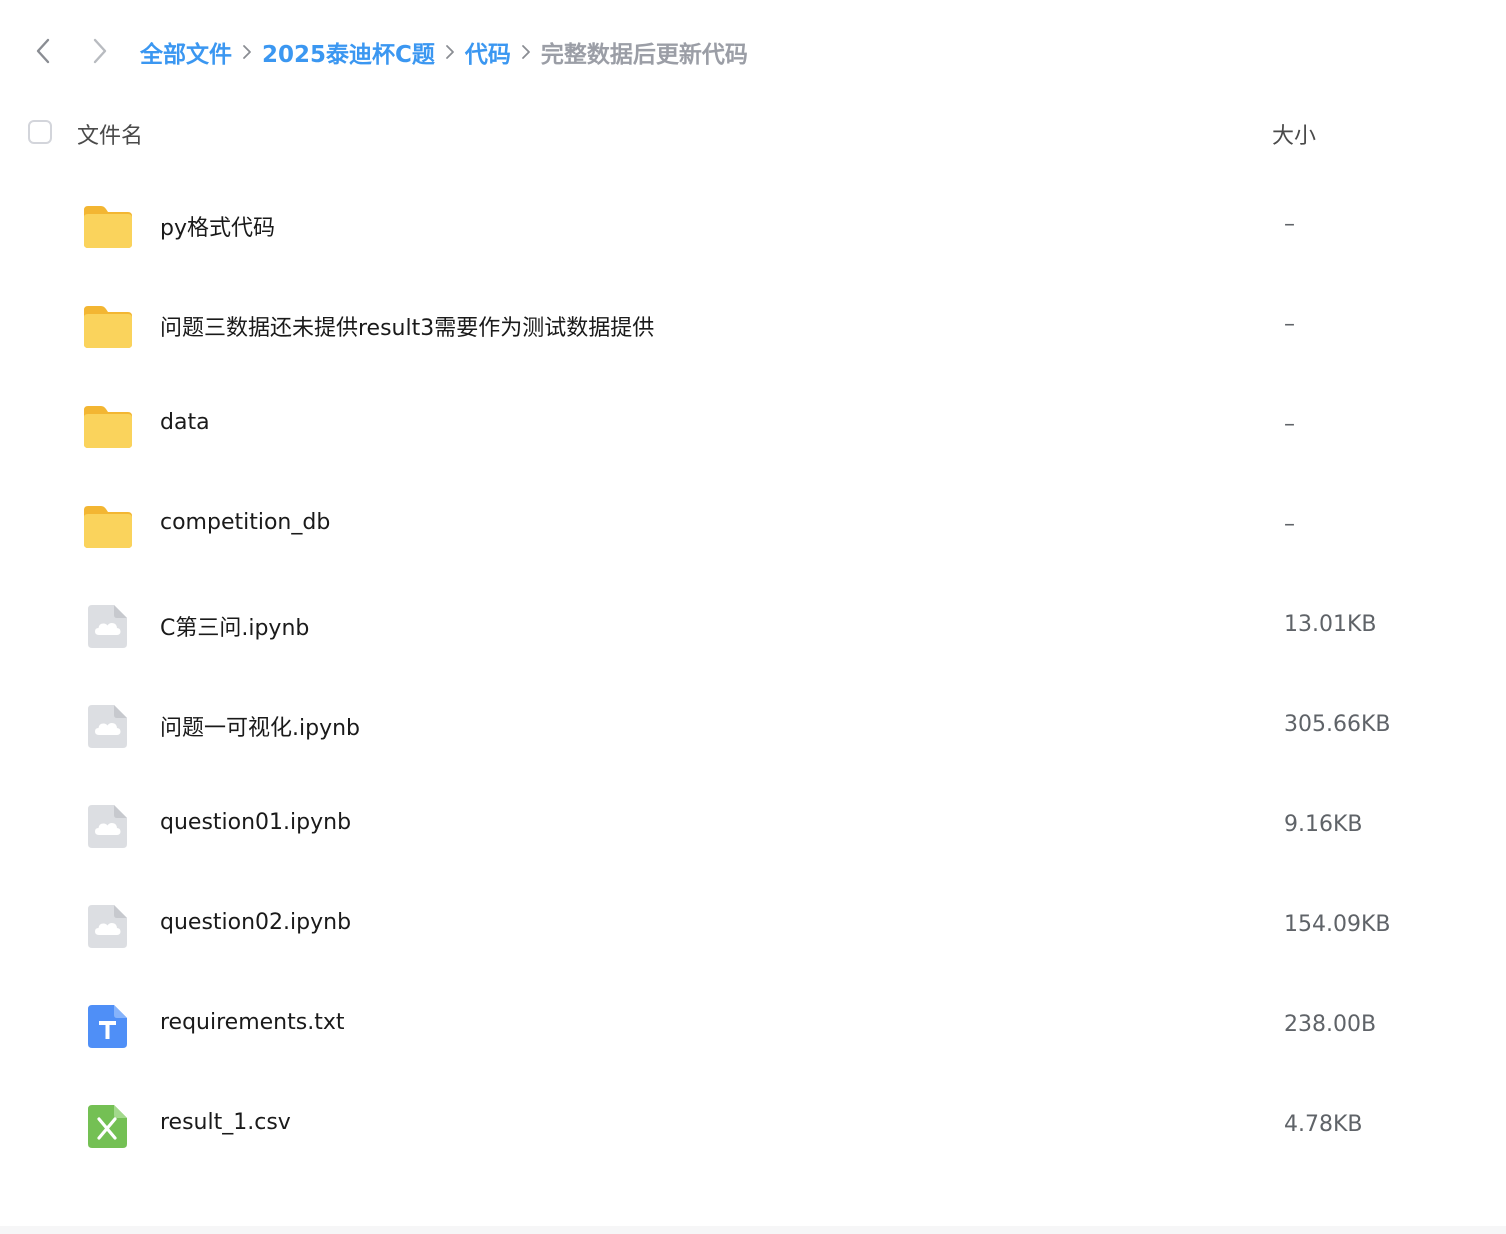 This screenshot has height=1234, width=1506. I want to click on file-size: 4.78KB, so click(1323, 1124).